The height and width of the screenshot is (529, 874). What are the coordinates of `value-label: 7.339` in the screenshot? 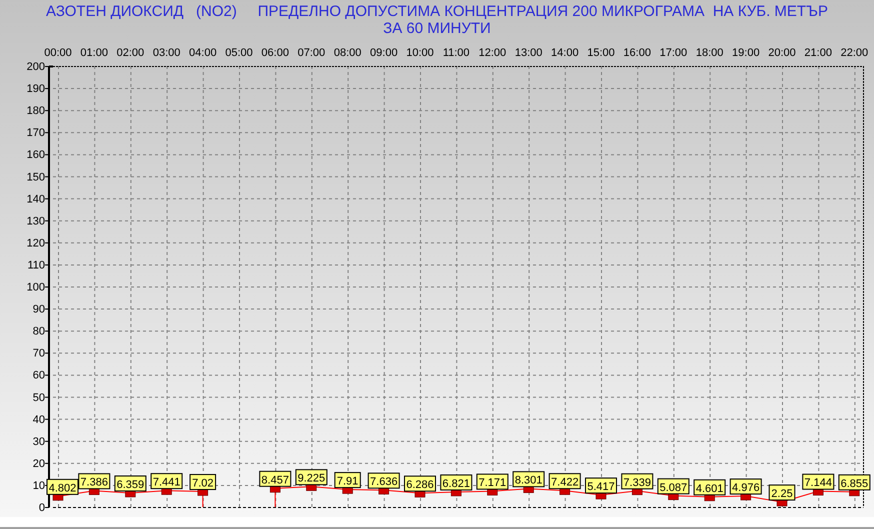 It's located at (637, 481).